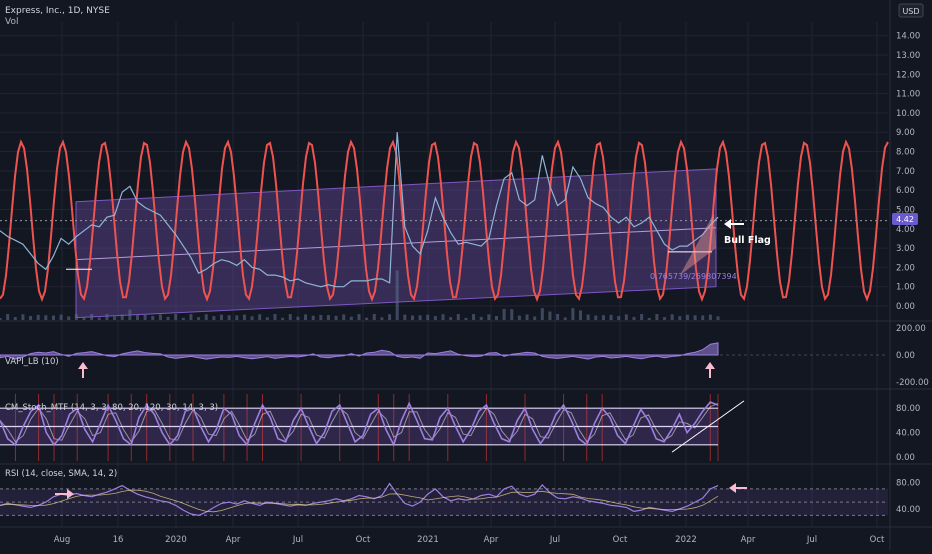 This screenshot has height=554, width=932. What do you see at coordinates (905, 133) in the screenshot?
I see `price-tick-label: 9.00` at bounding box center [905, 133].